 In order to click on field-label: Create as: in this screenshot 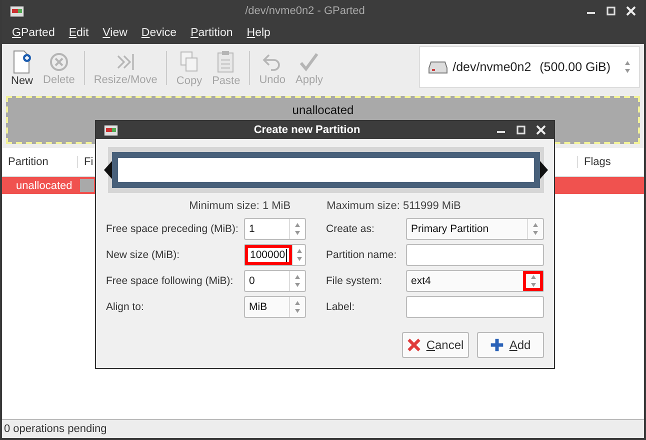, I will do `click(351, 229)`.